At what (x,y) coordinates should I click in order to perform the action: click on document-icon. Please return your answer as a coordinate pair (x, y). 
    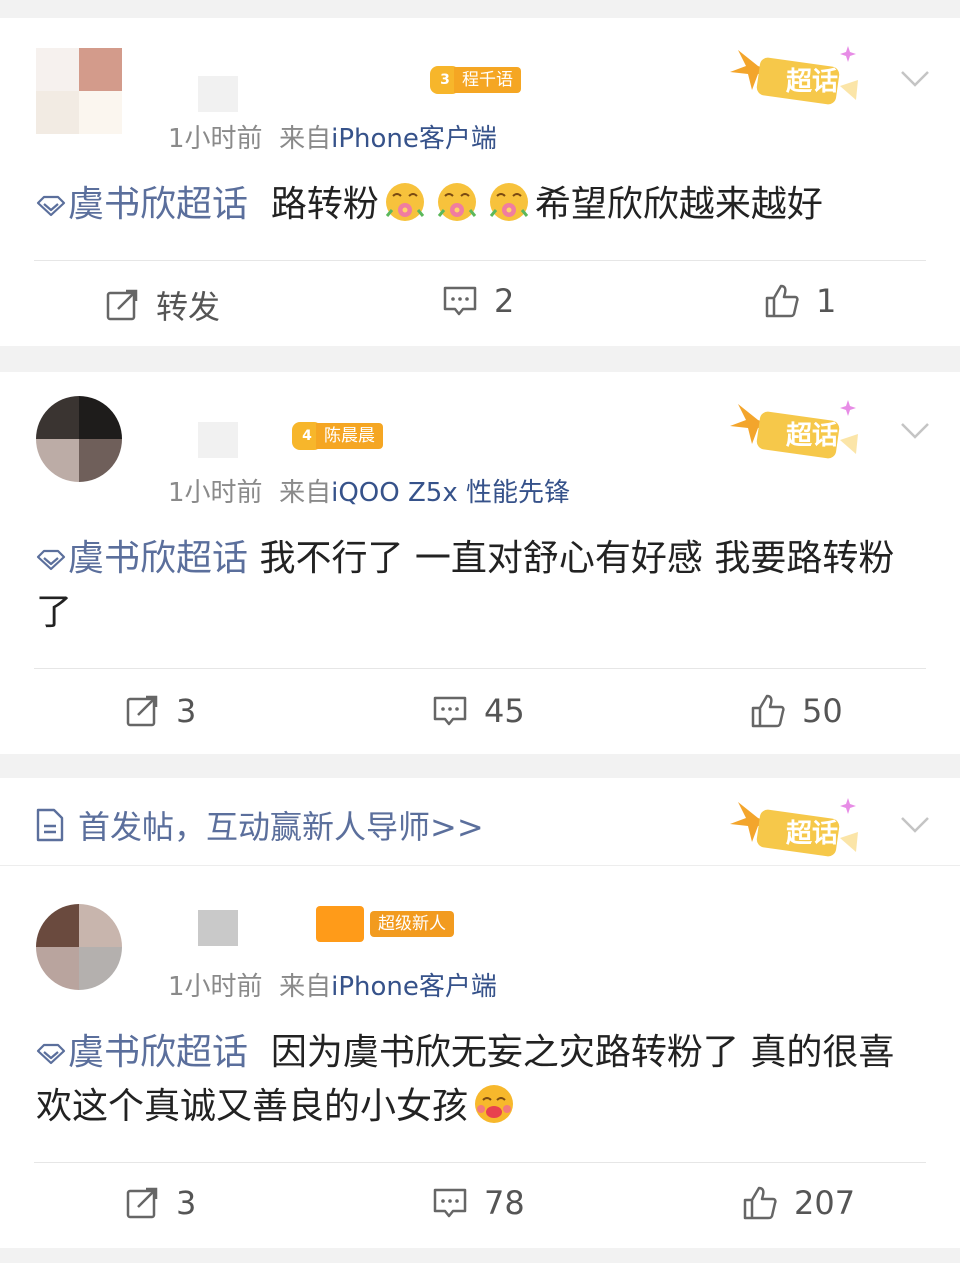
    Looking at the image, I should click on (50, 825).